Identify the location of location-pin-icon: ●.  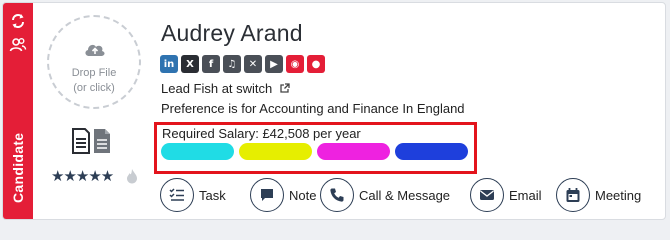
(316, 64).